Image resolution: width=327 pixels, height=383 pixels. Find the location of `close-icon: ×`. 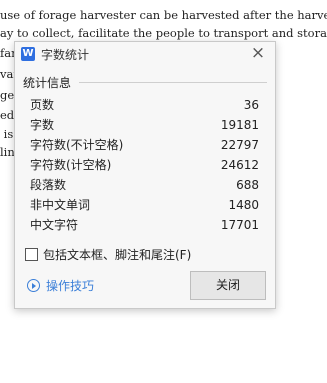

close-icon: × is located at coordinates (258, 53).